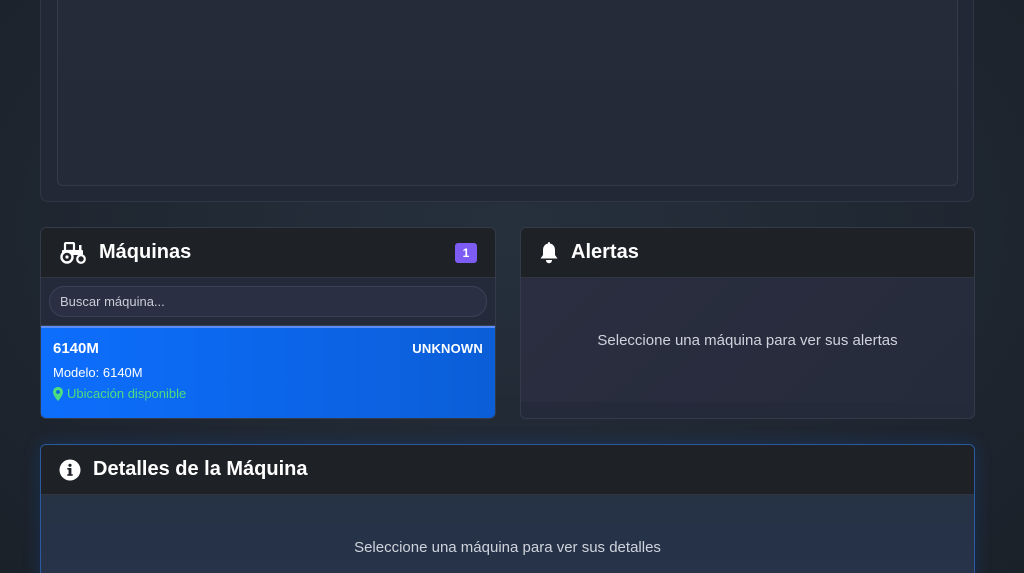  I want to click on machines-card-title: Máquinas, so click(145, 252).